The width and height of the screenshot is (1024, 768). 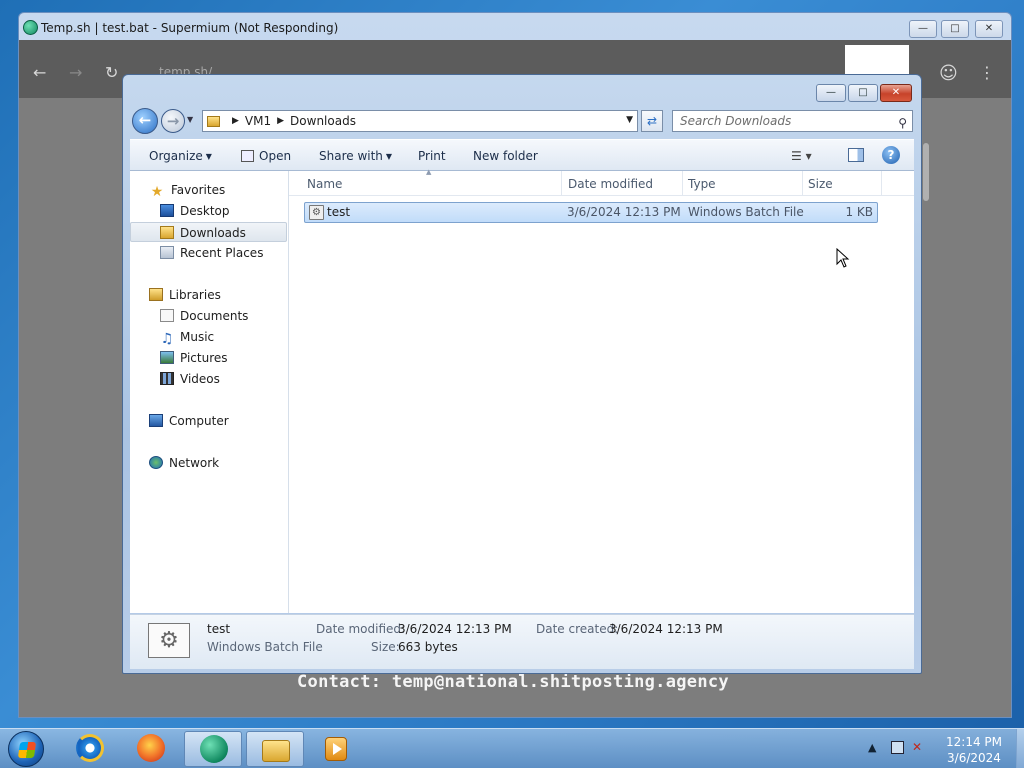 What do you see at coordinates (208, 316) in the screenshot?
I see `nav-documents: Documents` at bounding box center [208, 316].